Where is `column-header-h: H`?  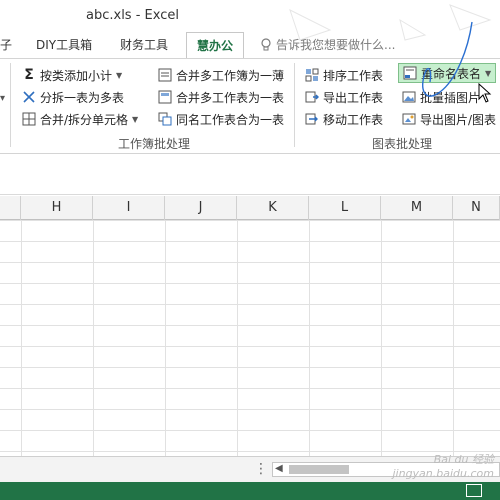
column-header-h: H is located at coordinates (57, 208).